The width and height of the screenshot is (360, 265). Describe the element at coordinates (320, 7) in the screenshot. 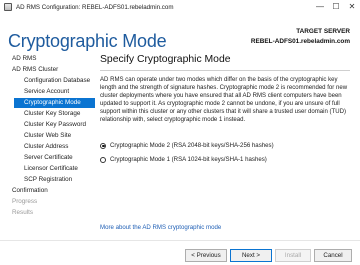

I see `minimize-icon: —` at that location.